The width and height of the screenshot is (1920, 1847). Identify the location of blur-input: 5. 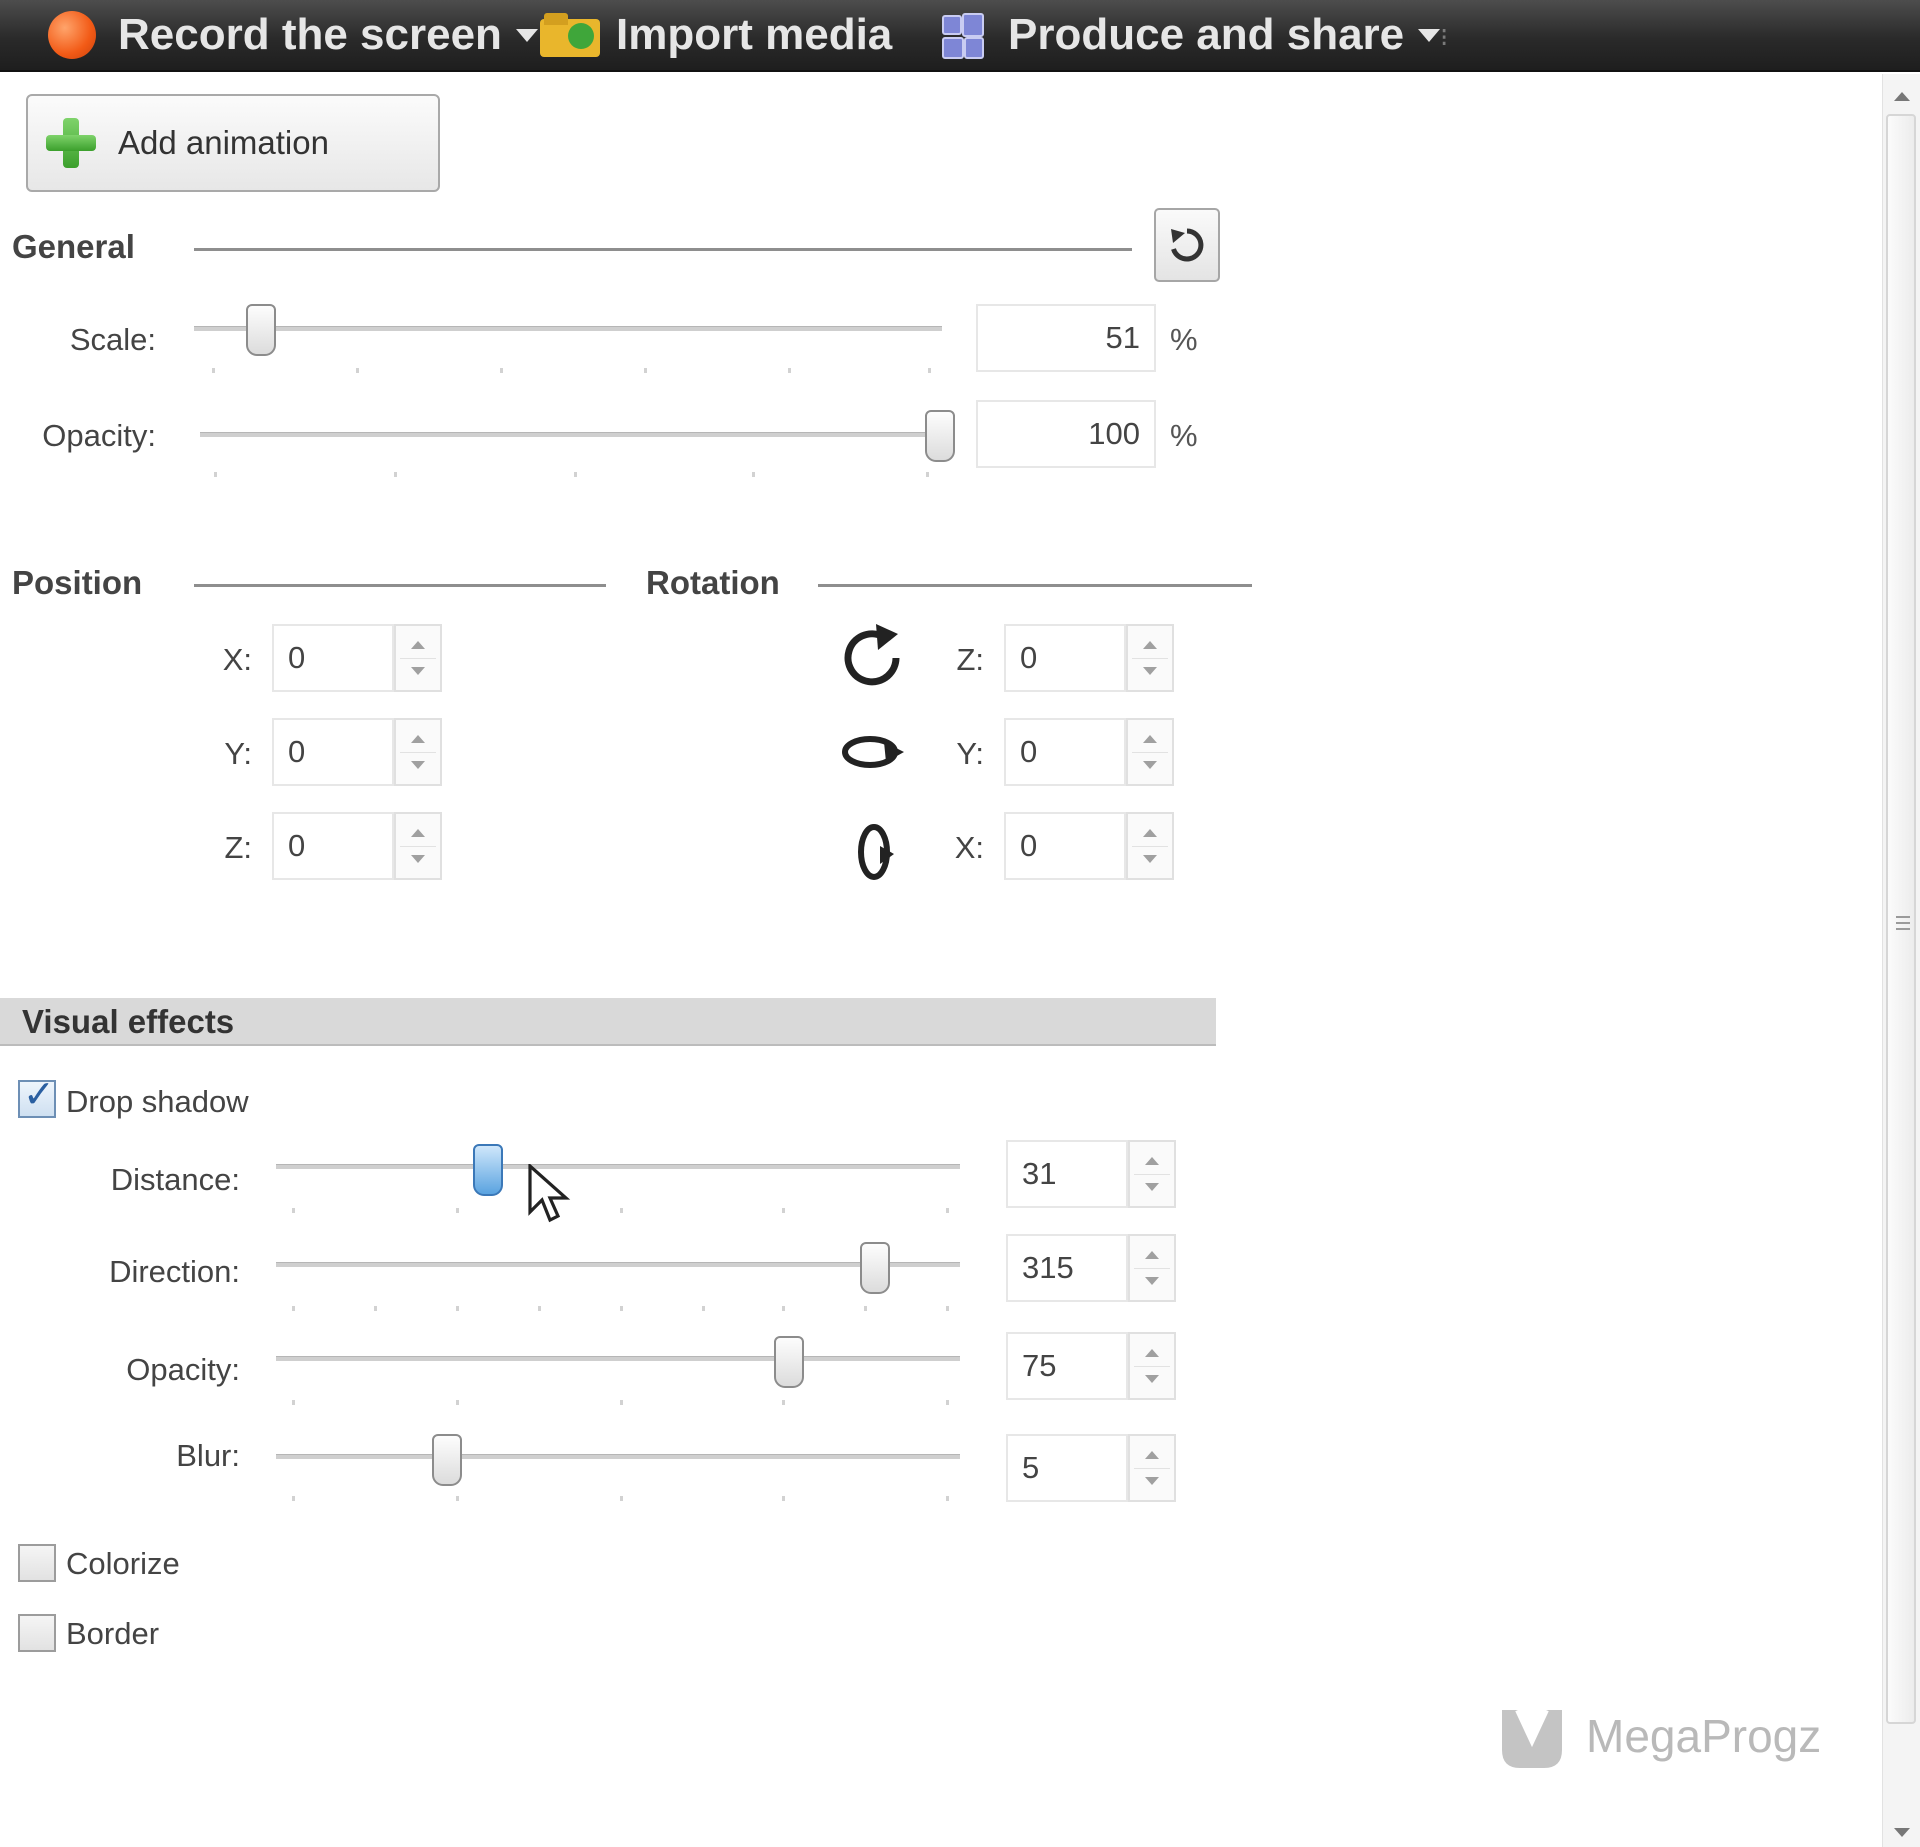
(1067, 1468).